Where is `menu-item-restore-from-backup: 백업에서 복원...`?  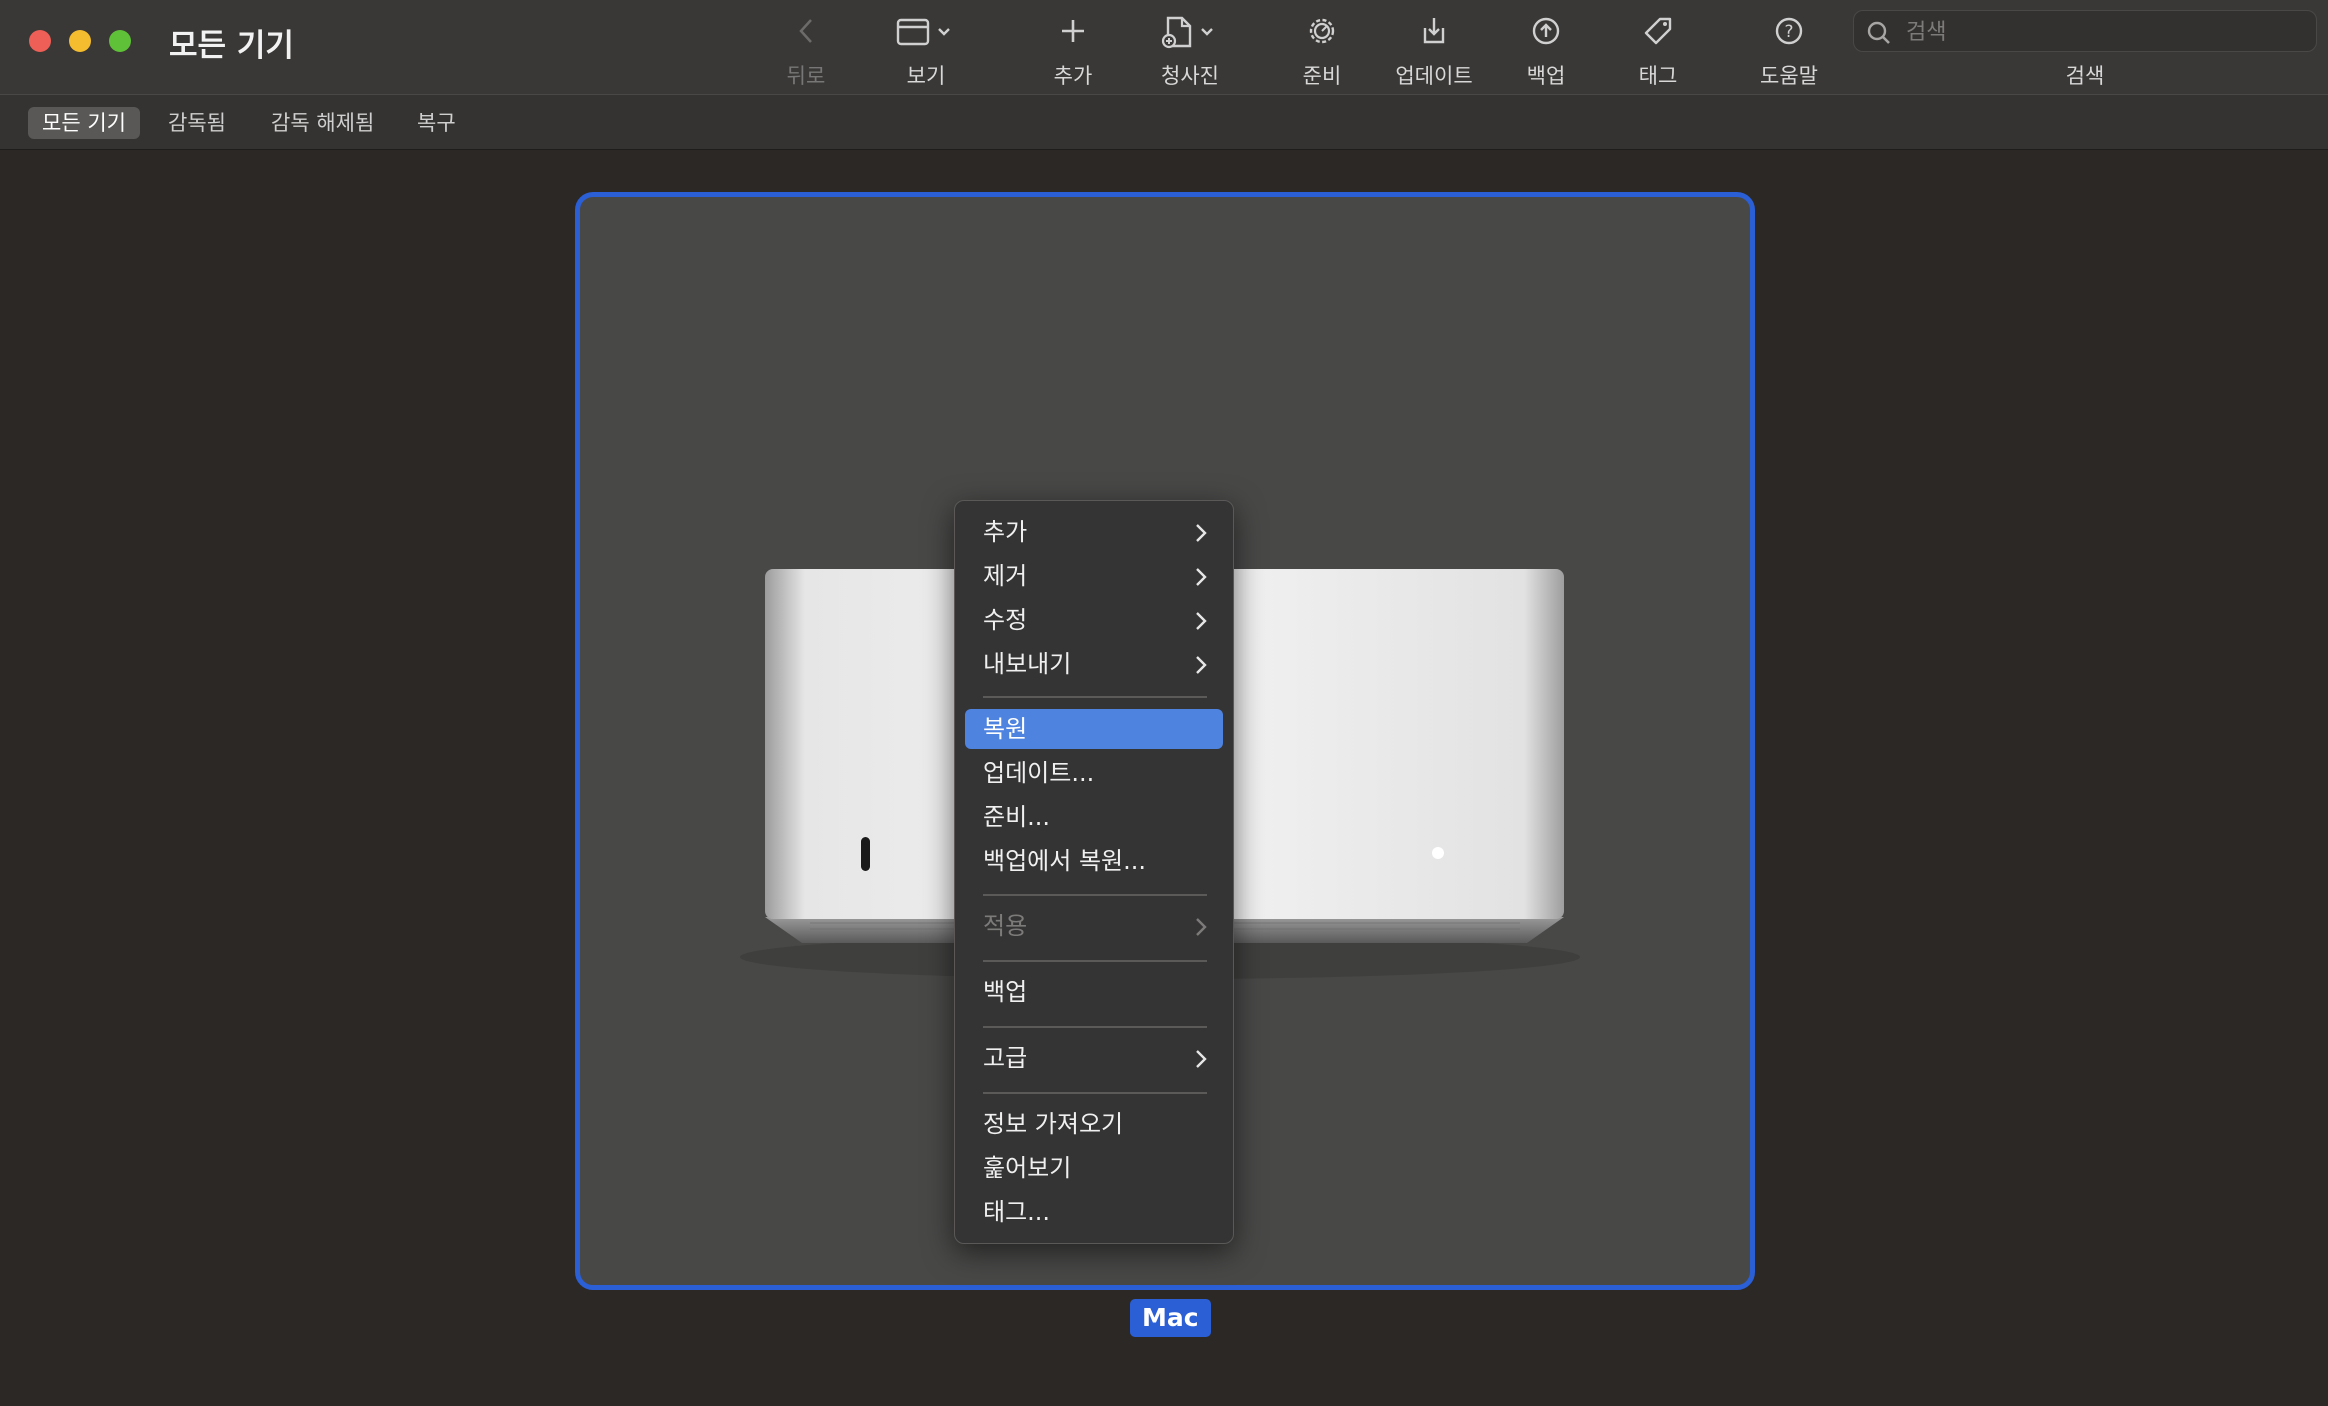
menu-item-restore-from-backup: 백업에서 복원... is located at coordinates (1094, 861).